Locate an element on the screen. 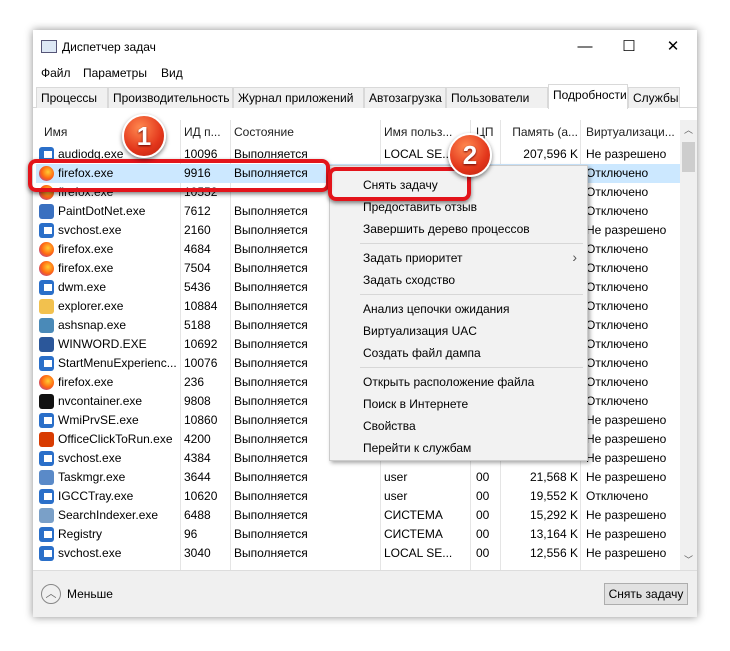 Image resolution: width=730 pixels, height=651 pixels. cell-name: OfficeClickToRun.exe is located at coordinates (115, 439).